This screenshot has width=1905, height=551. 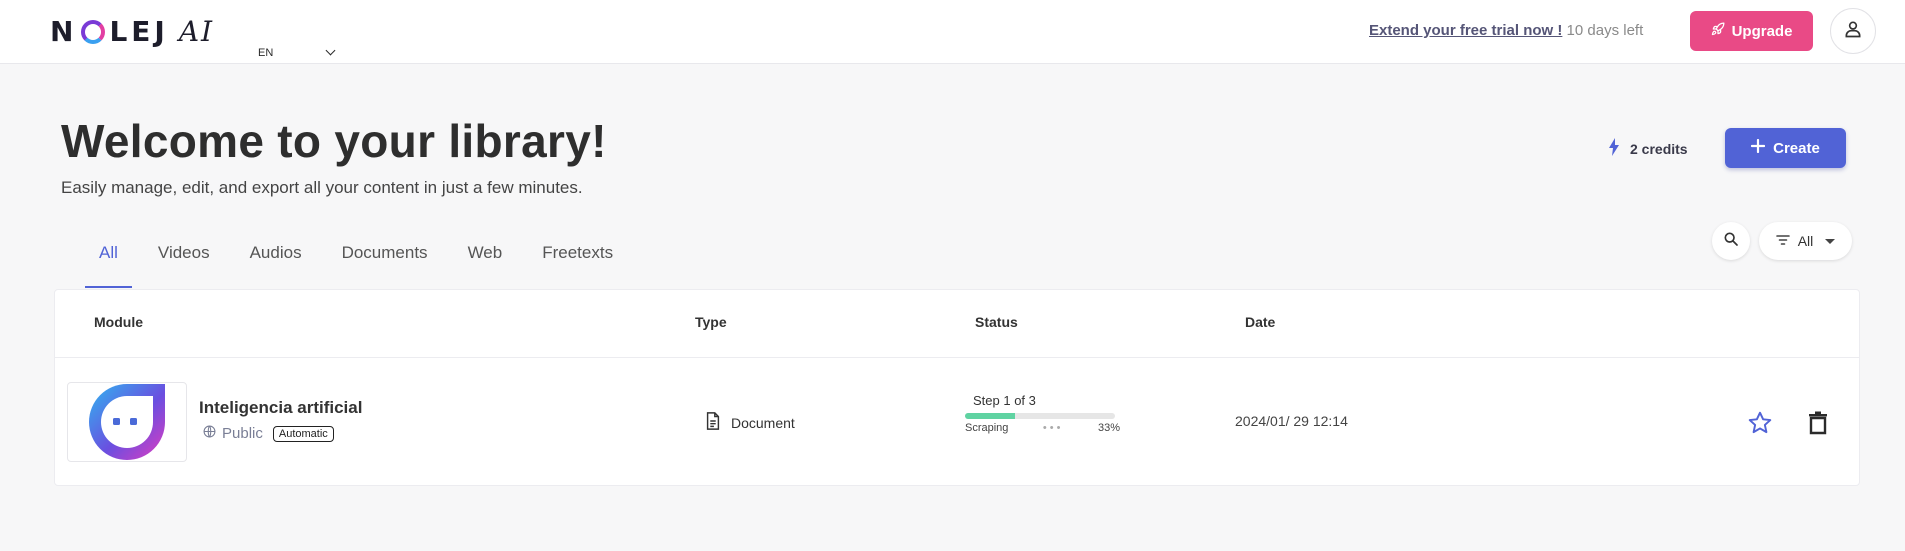 What do you see at coordinates (990, 416) in the screenshot?
I see `progress-bar-fill` at bounding box center [990, 416].